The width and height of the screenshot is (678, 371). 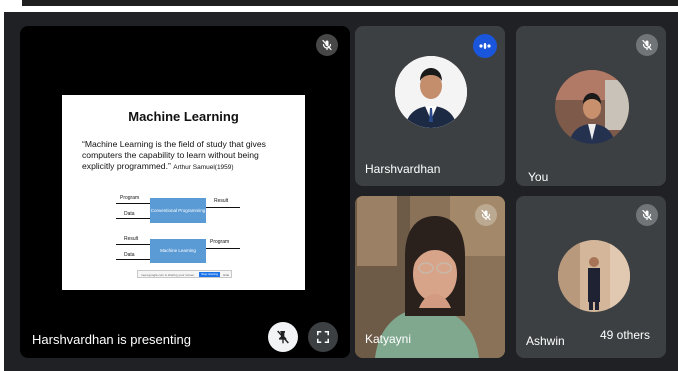 I want to click on participant-tile-ashwin: Ashwin 49 others, so click(x=591, y=277).